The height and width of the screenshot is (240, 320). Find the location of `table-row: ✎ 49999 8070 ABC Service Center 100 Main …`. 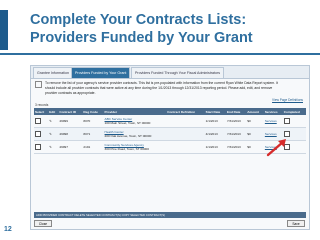

table-row: ✎ 49999 8070 ABC Service Center 100 Main … is located at coordinates (170, 121).